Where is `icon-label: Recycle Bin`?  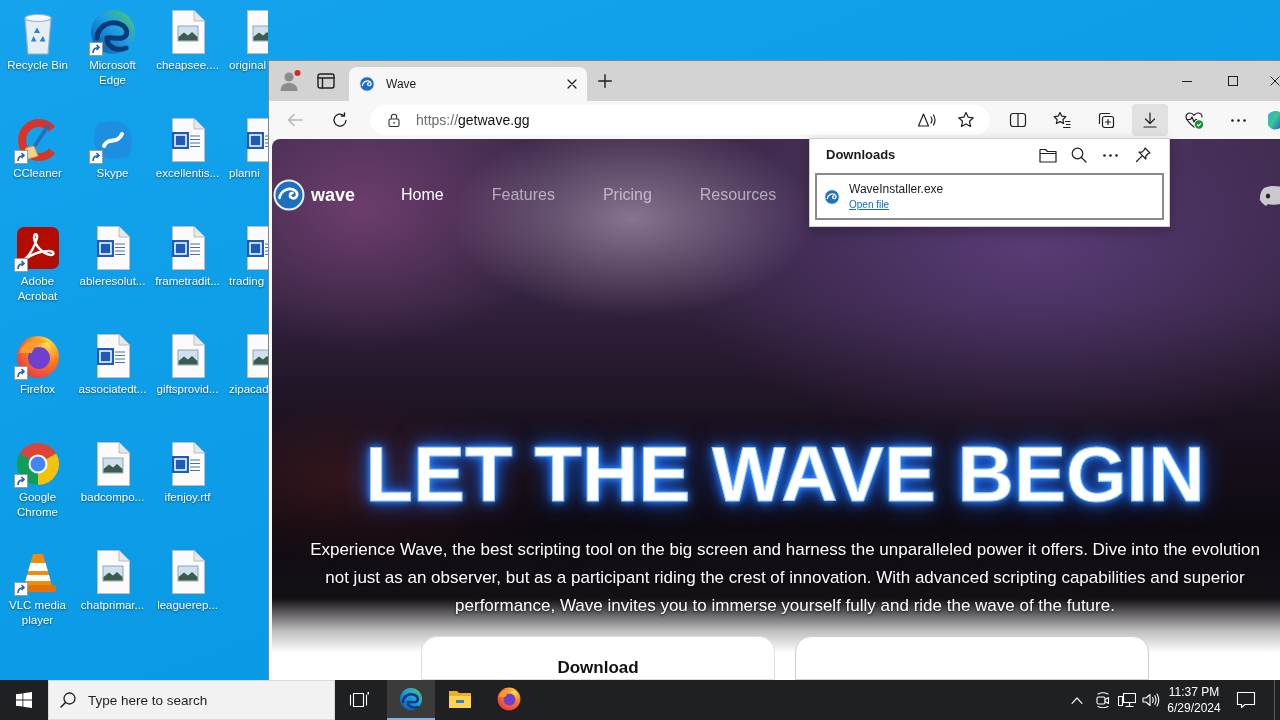 icon-label: Recycle Bin is located at coordinates (37, 65).